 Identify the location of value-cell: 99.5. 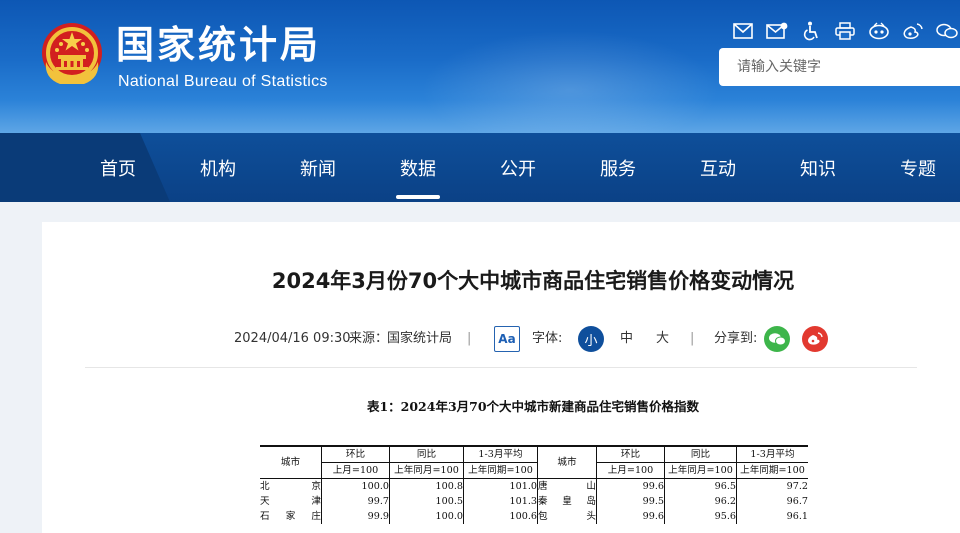
(630, 501).